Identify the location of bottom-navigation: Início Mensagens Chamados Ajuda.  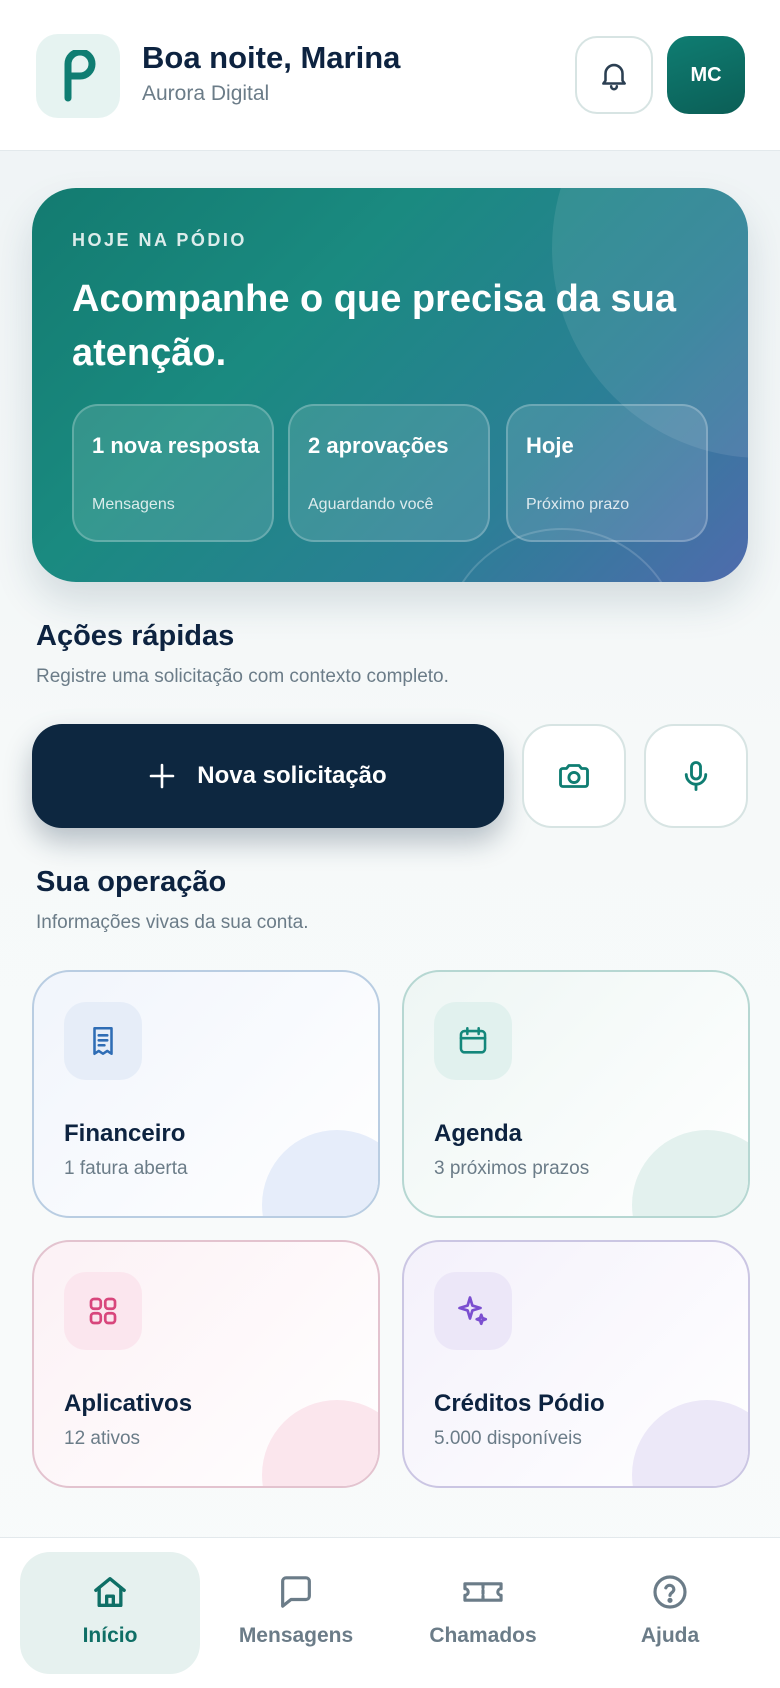
(390, 1612).